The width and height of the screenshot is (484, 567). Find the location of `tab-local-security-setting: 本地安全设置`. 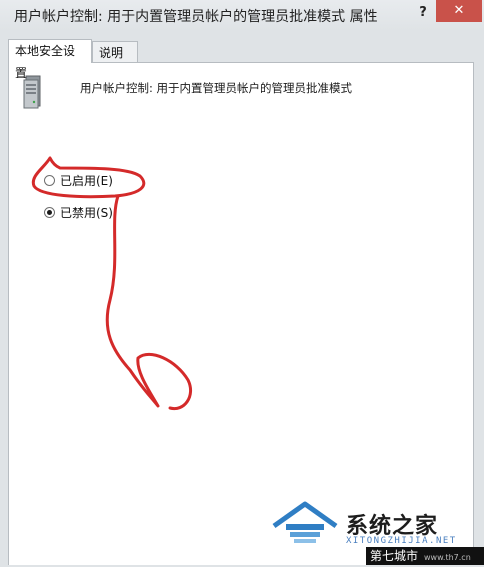

tab-local-security-setting: 本地安全设置 is located at coordinates (50, 59).